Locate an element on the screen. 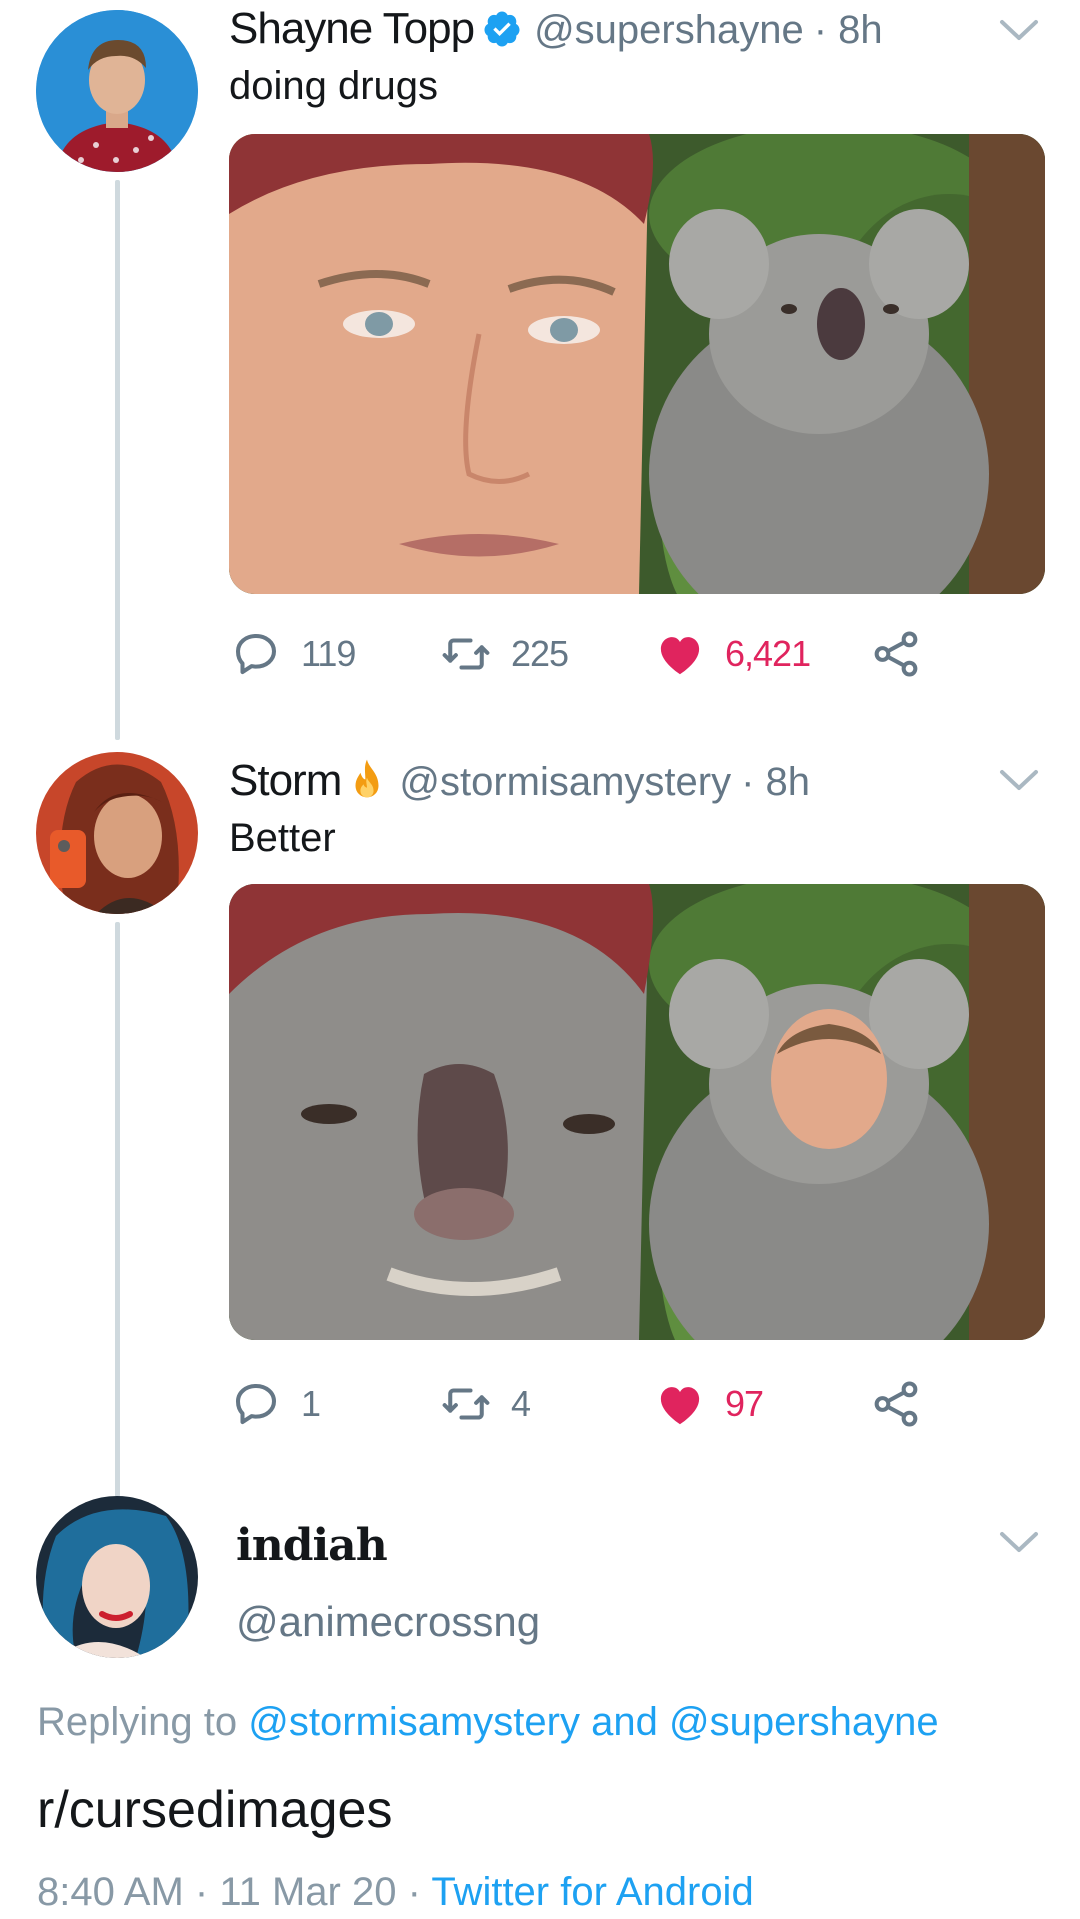 The height and width of the screenshot is (1919, 1080). reply-action: 119 is located at coordinates (292, 654).